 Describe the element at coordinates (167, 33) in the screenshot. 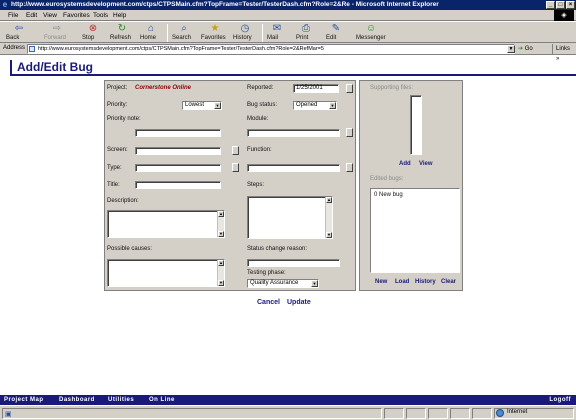

I see `toolbar-separator` at that location.